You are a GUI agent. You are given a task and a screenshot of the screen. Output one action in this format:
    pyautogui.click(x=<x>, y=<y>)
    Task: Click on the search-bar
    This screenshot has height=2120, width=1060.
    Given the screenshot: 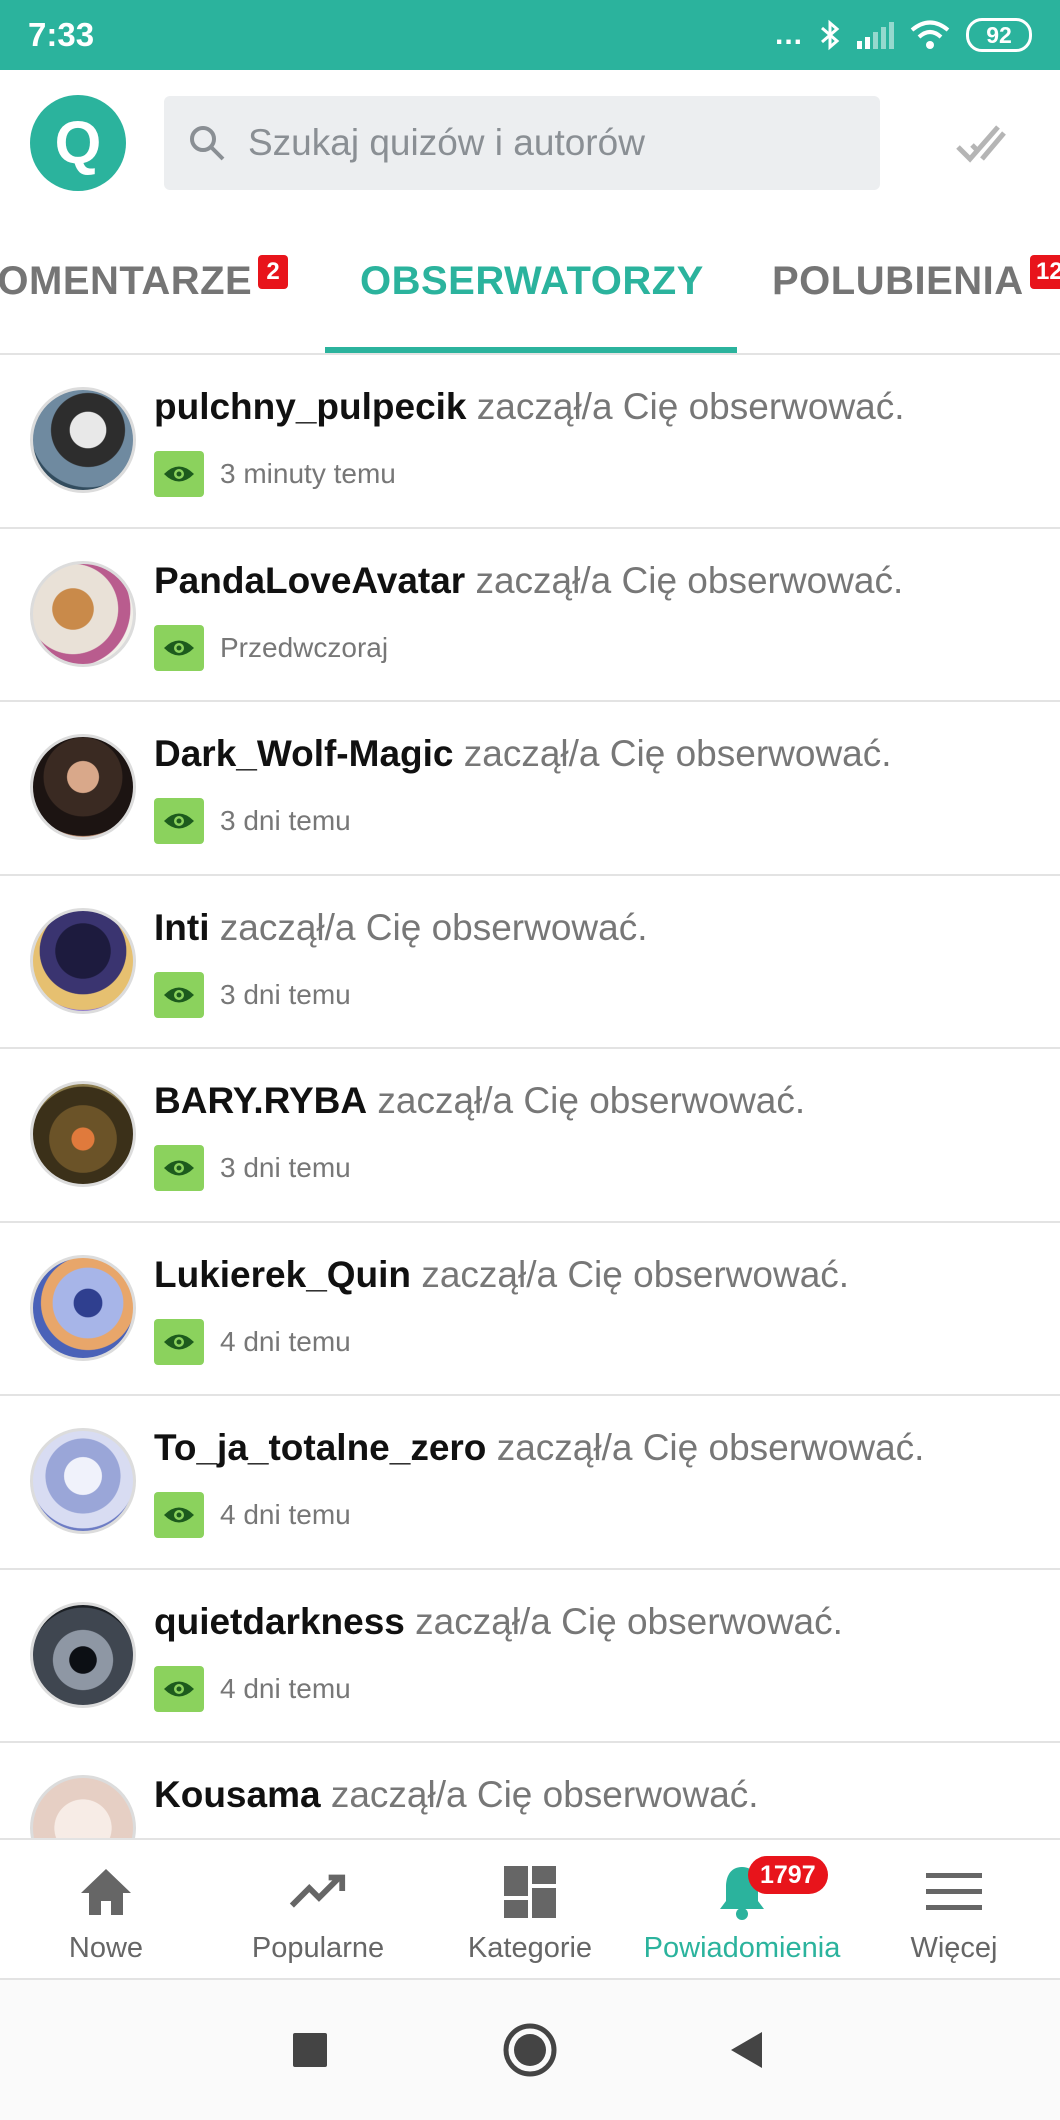 What is the action you would take?
    pyautogui.click(x=522, y=142)
    